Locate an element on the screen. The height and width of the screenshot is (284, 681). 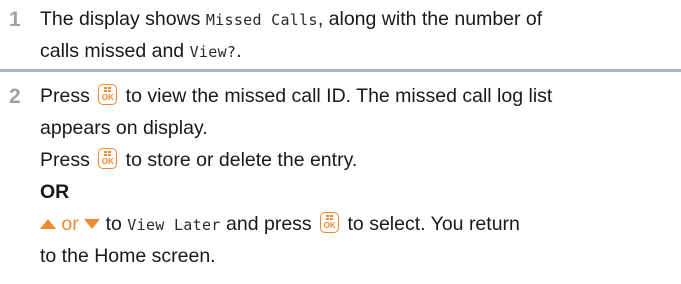
display-text: View Later is located at coordinates (174, 225).